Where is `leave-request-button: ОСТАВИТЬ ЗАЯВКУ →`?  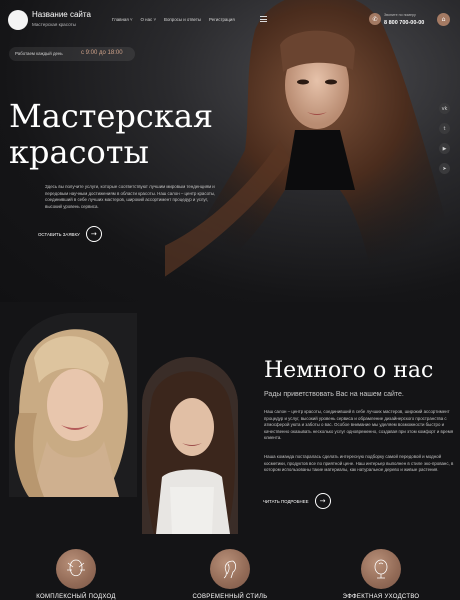 leave-request-button: ОСТАВИТЬ ЗАЯВКУ → is located at coordinates (70, 234).